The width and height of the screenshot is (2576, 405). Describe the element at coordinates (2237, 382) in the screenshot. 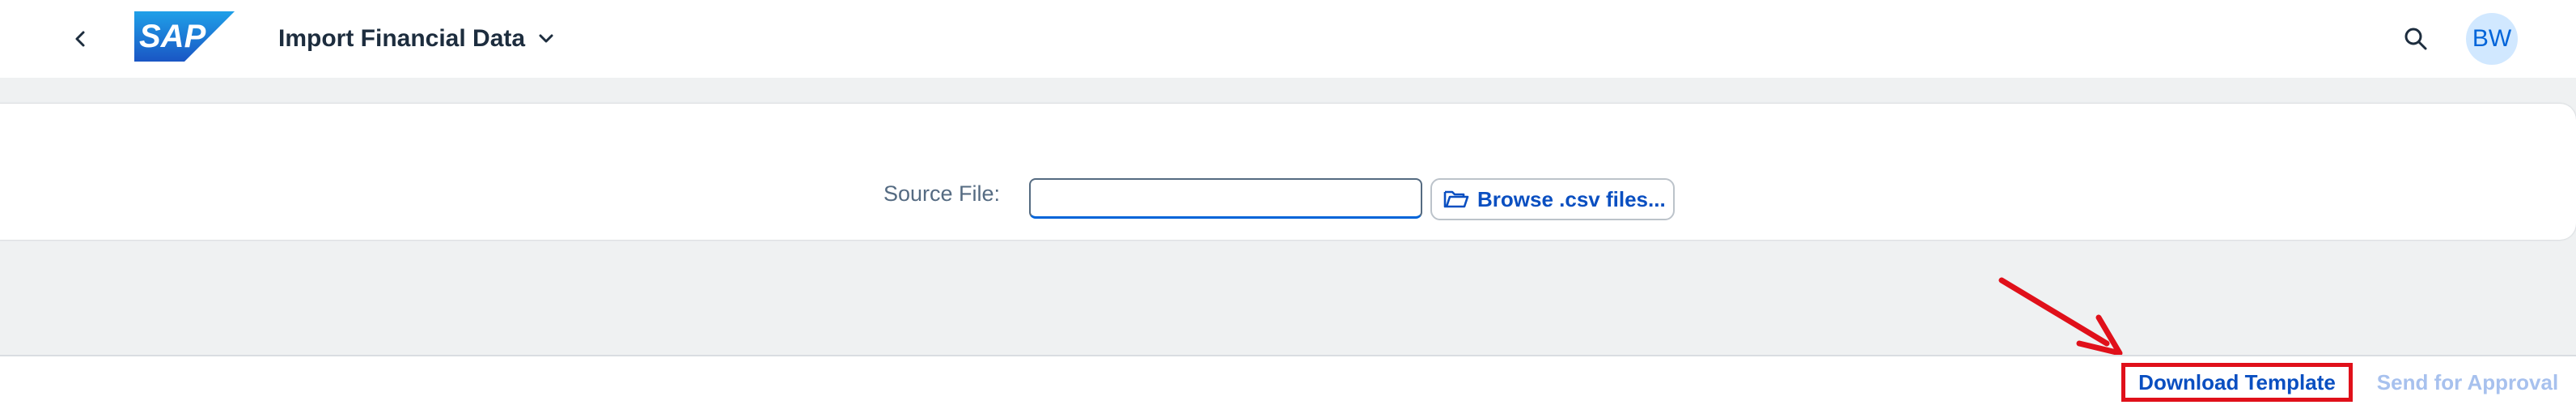

I see `download-template-button: Download Template` at that location.